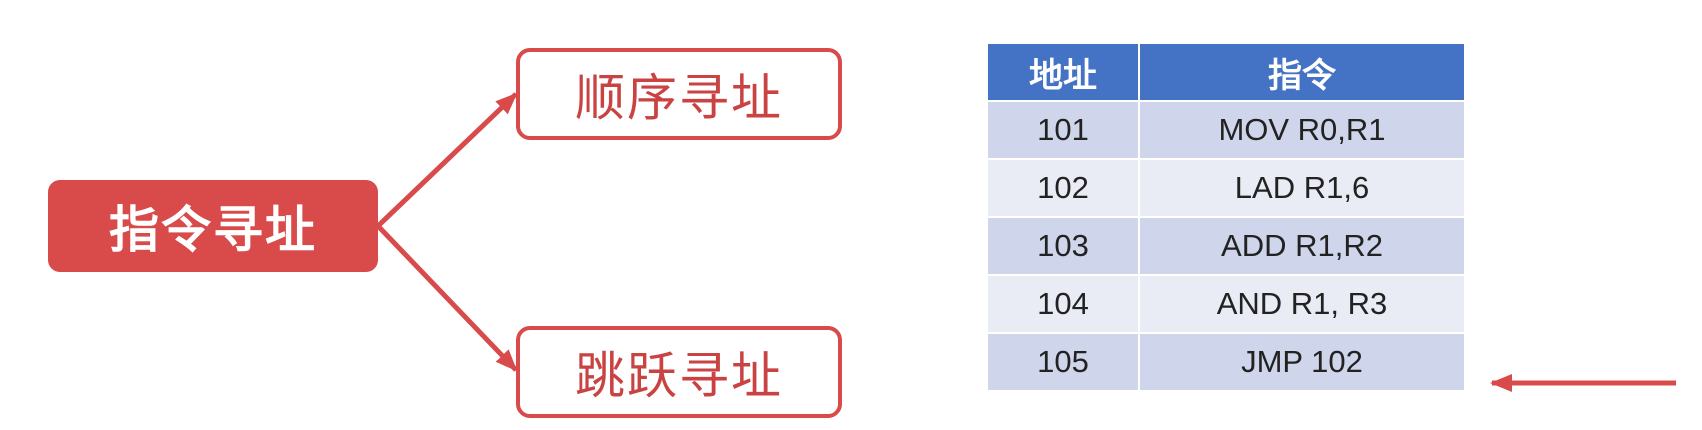 The height and width of the screenshot is (430, 1702). What do you see at coordinates (1063, 72) in the screenshot?
I see `header-address: 地址` at bounding box center [1063, 72].